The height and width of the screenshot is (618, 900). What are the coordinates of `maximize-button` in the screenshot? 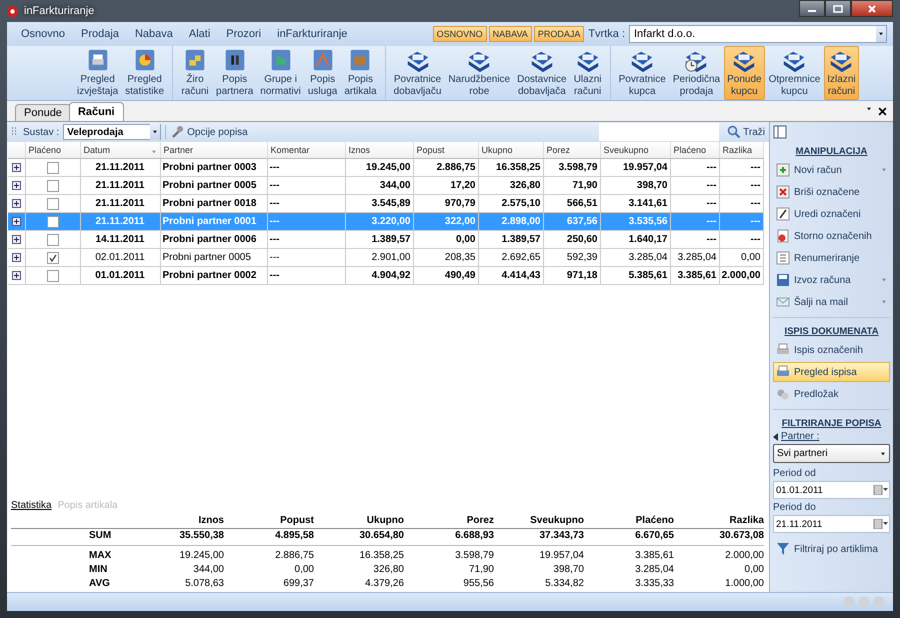 It's located at (838, 8).